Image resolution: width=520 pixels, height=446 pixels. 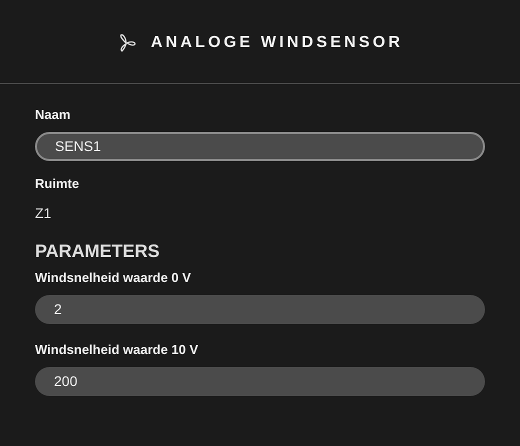 I want to click on input-field: 2, so click(x=260, y=309).